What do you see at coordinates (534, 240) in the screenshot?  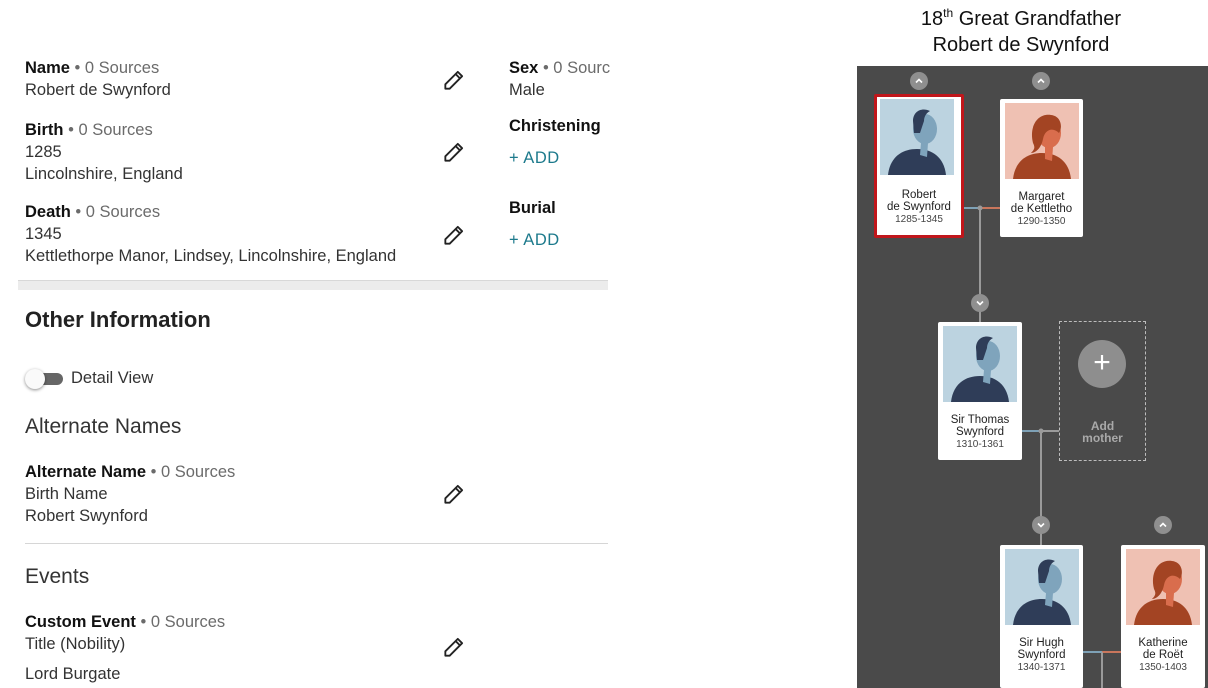 I see `add-burial-link: + ADD` at bounding box center [534, 240].